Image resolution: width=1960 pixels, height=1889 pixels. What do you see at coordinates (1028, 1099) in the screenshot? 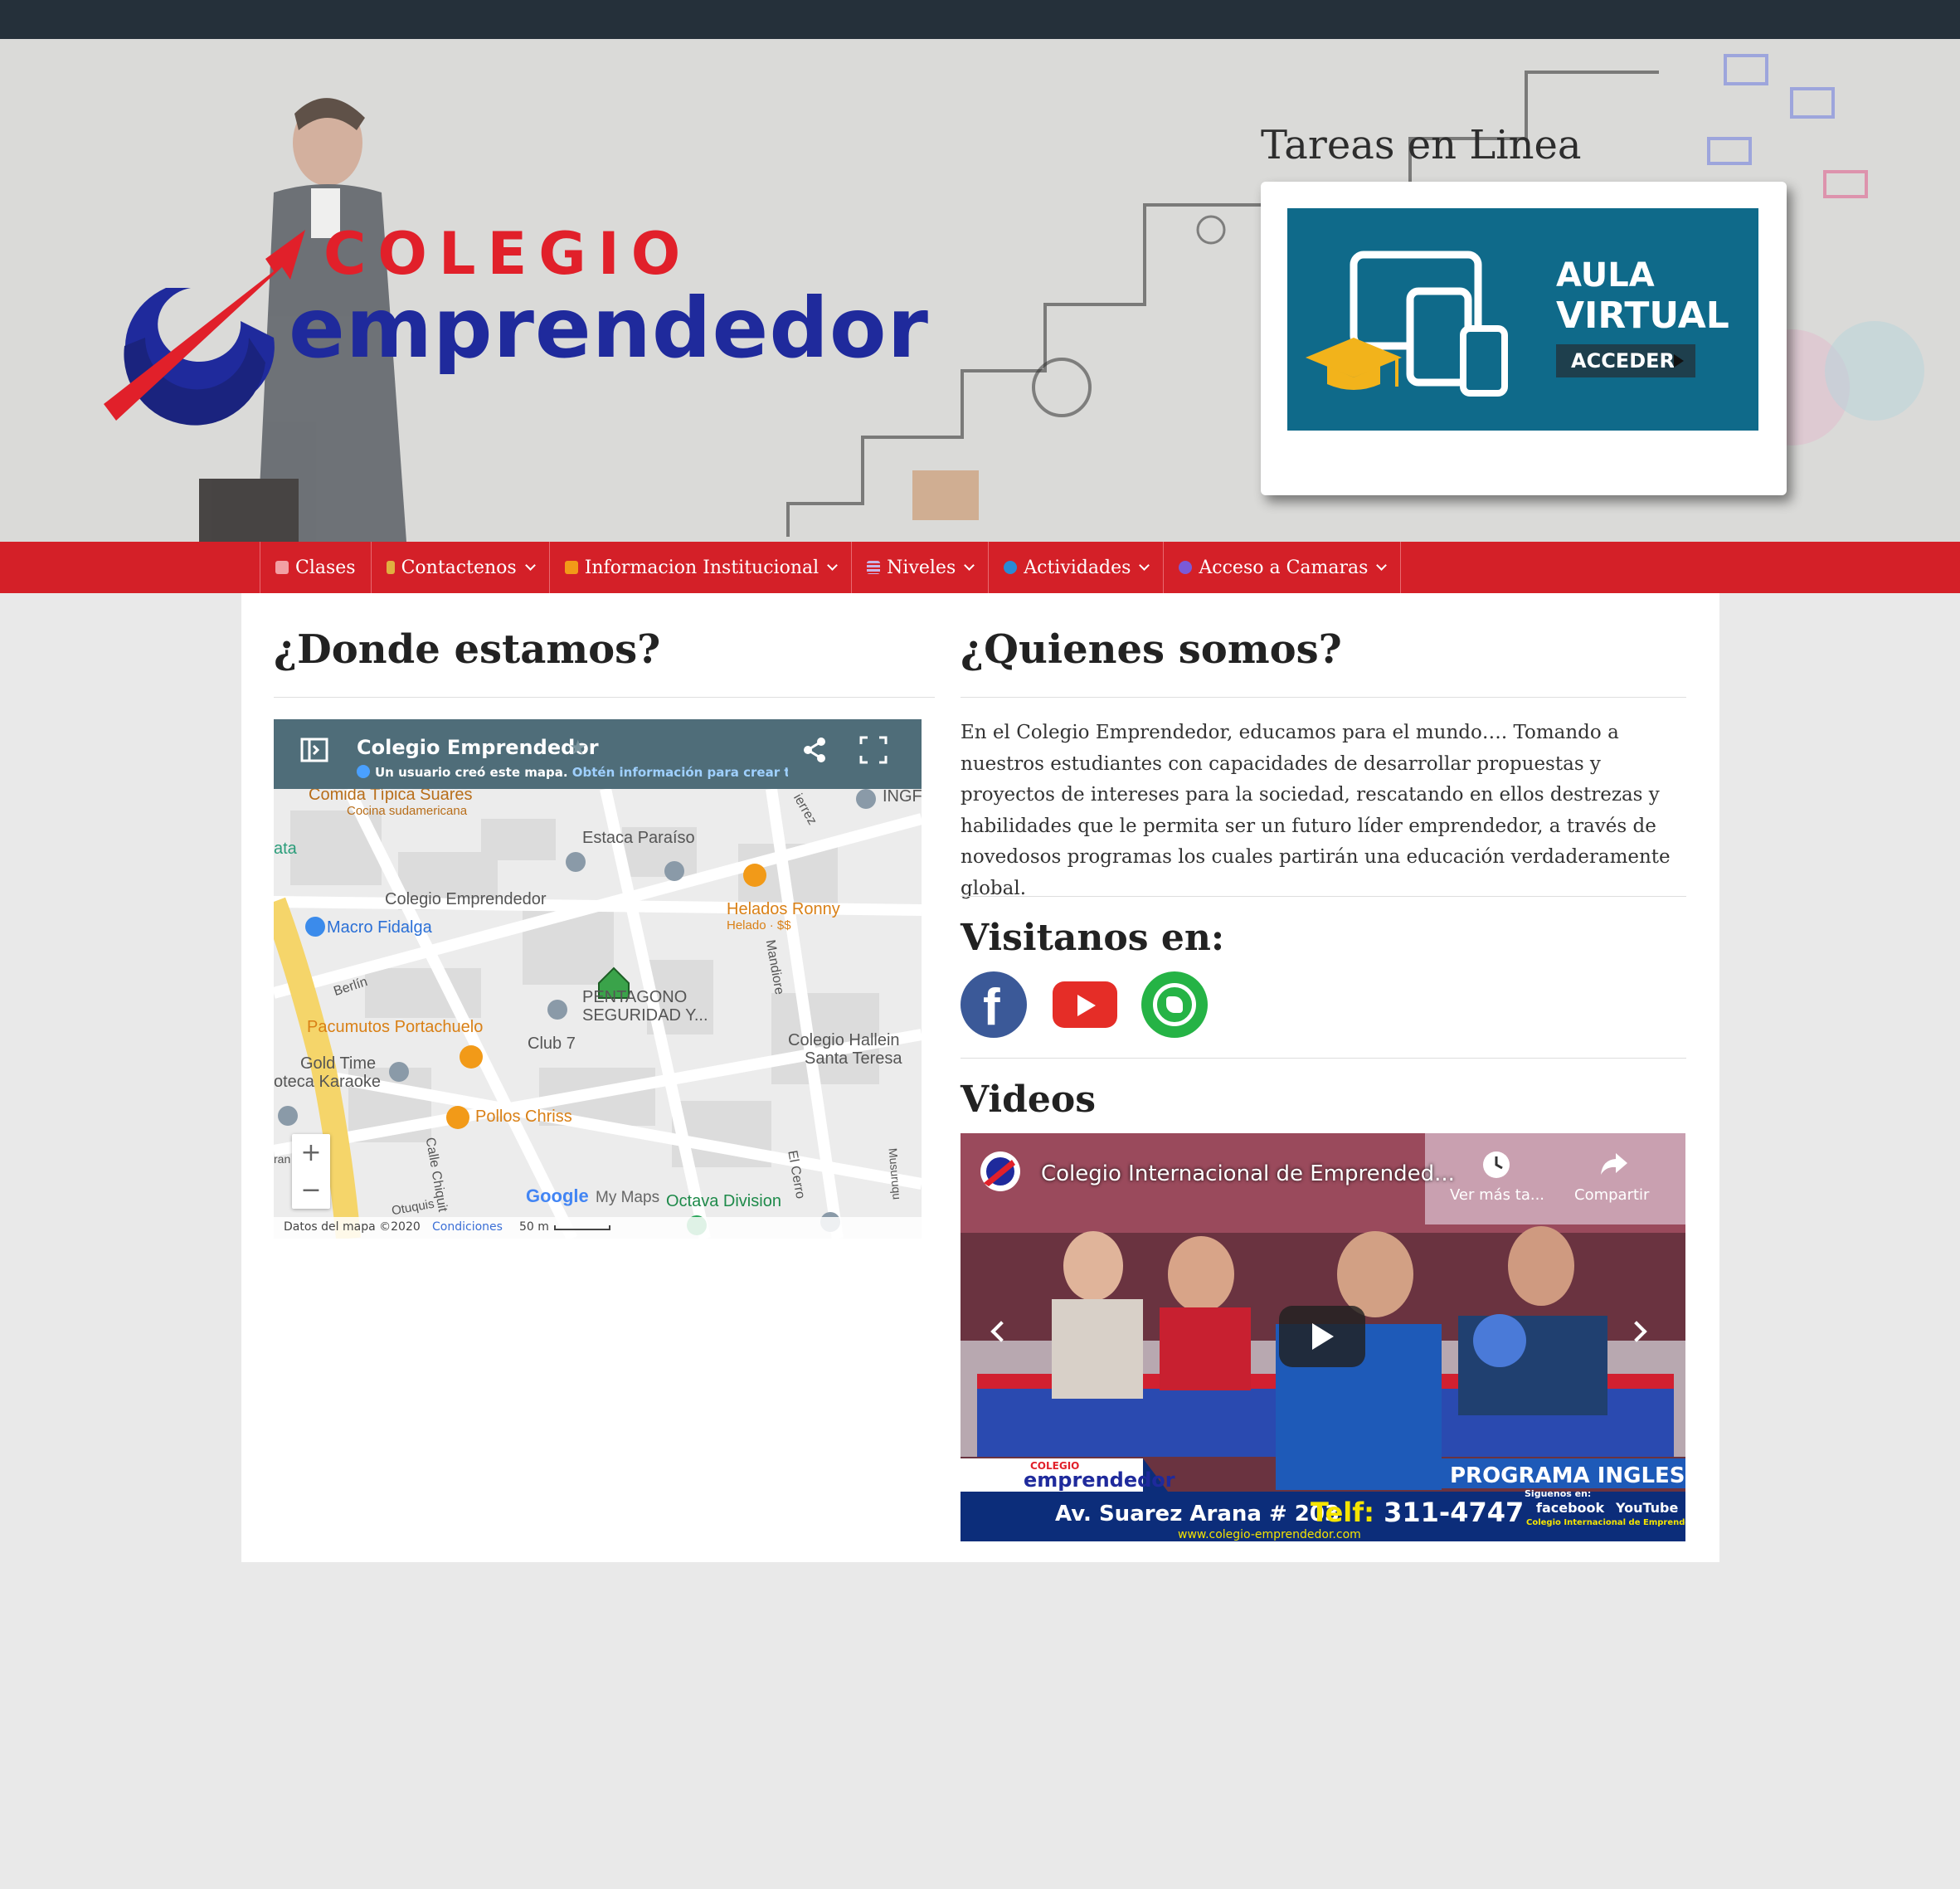
I see `videos-heading: Videos` at bounding box center [1028, 1099].